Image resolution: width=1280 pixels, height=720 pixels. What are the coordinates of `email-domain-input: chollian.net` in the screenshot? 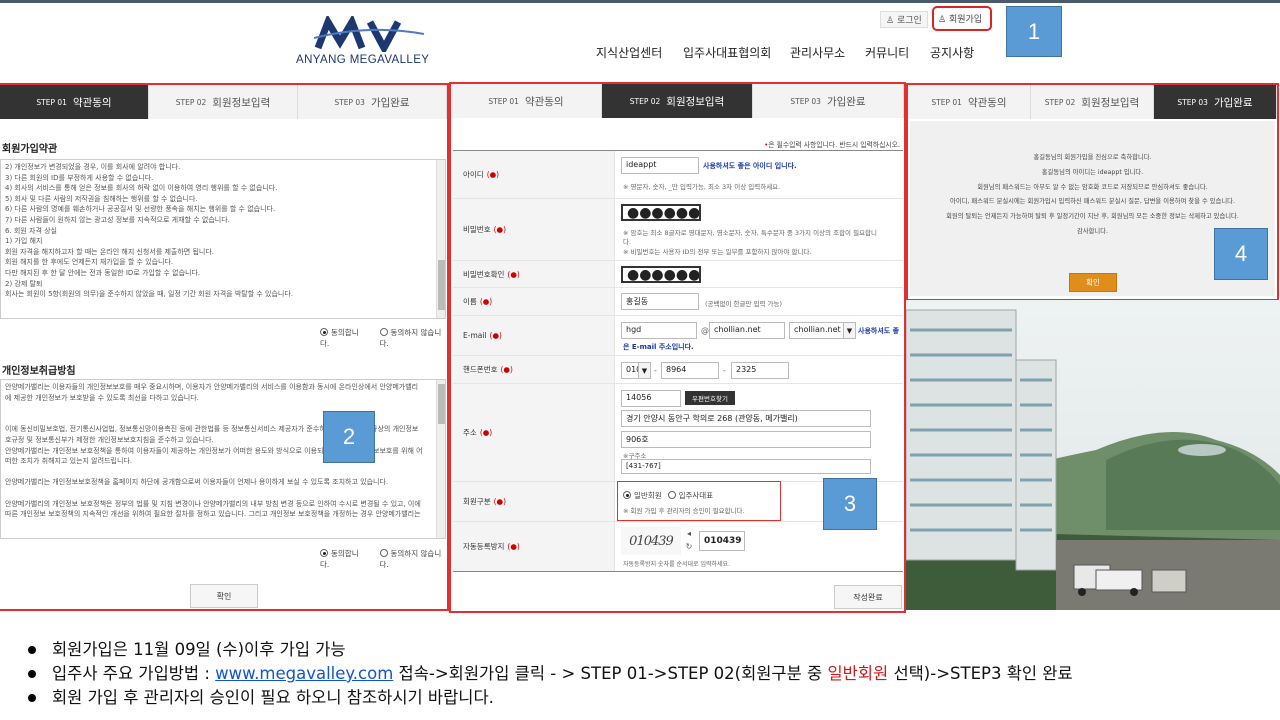 It's located at (747, 330).